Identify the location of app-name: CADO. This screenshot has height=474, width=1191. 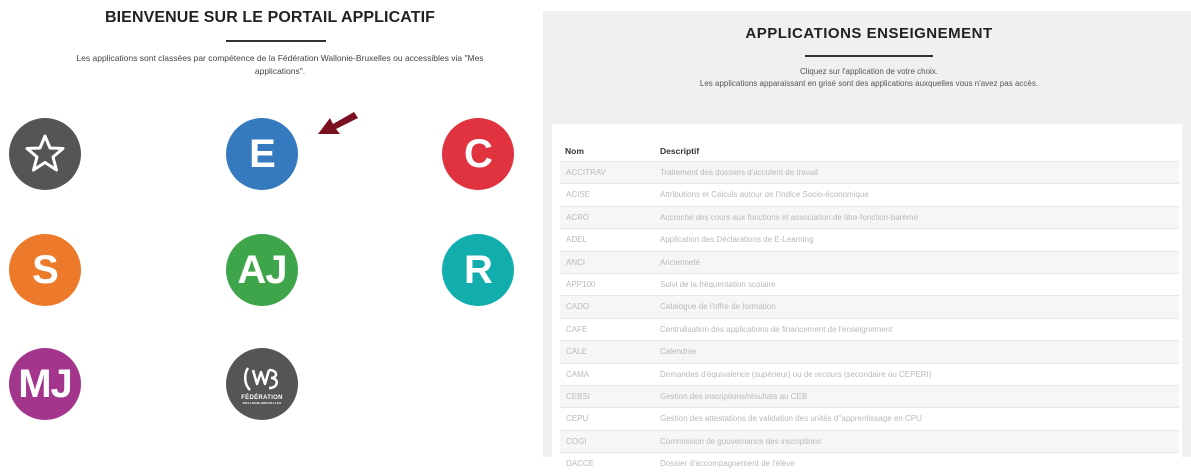
(578, 307).